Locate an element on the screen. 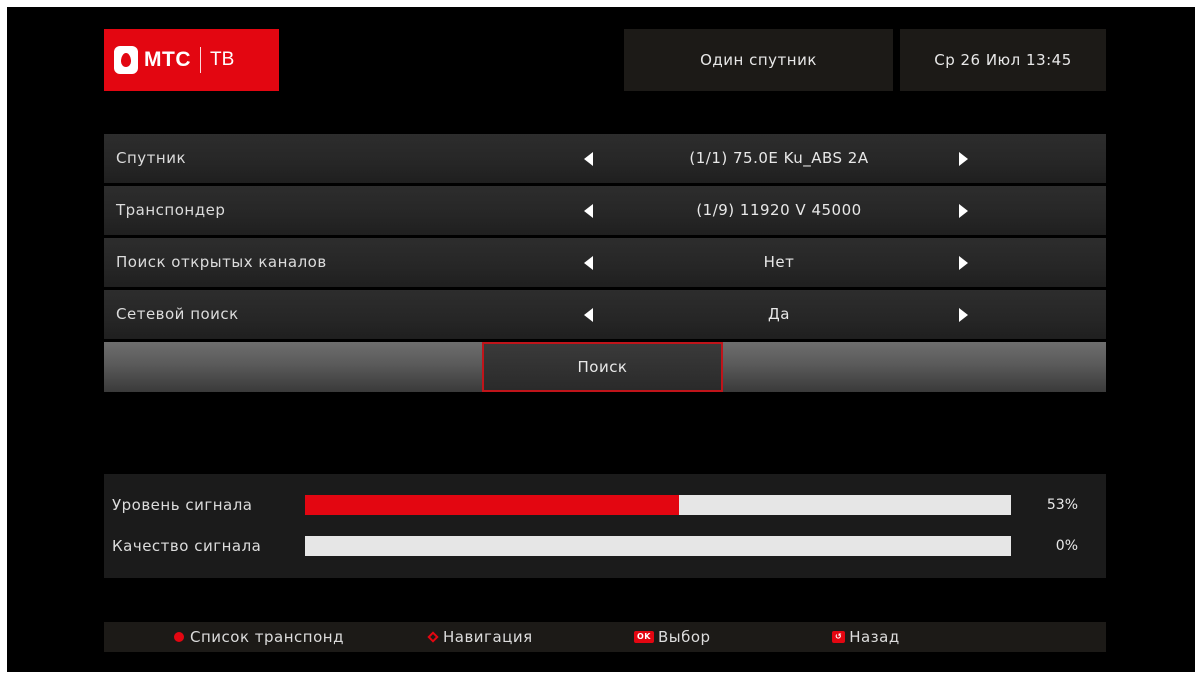  setting-row-satellite: Спутник (1/1) 75.0E Ku_ABS 2A is located at coordinates (605, 158).